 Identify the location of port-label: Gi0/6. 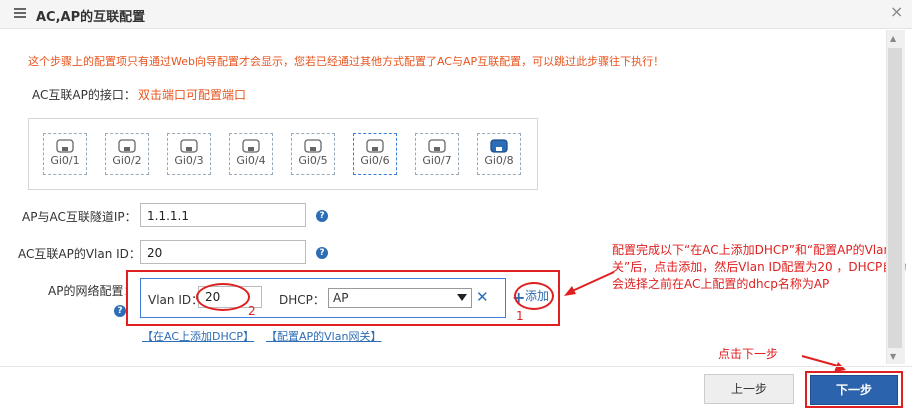
(375, 160).